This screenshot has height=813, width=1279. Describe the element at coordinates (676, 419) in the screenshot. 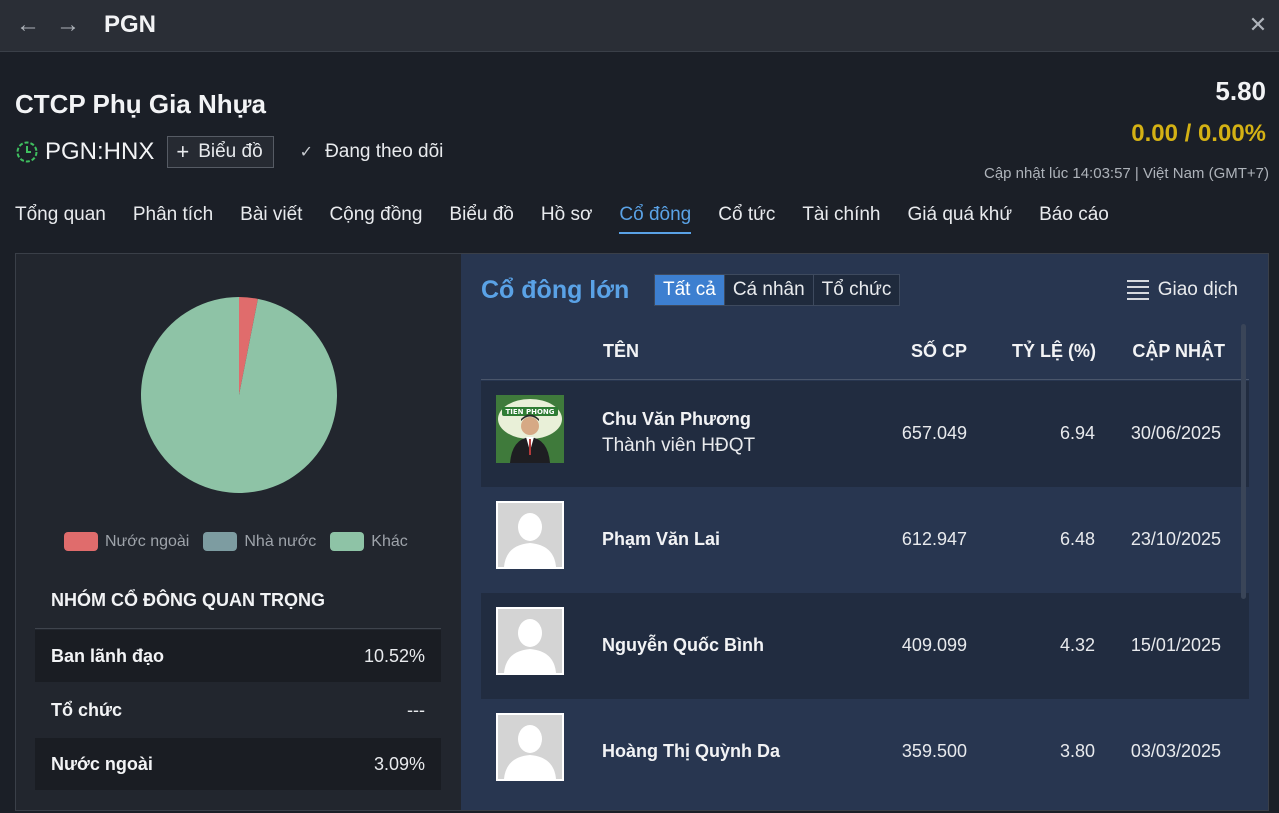

I see `shareholder-name: Chu Văn Phương` at that location.